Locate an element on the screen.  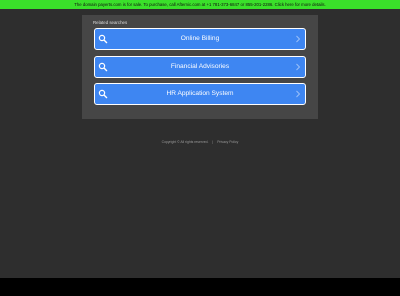
related-search-label: HR Application System is located at coordinates (200, 93).